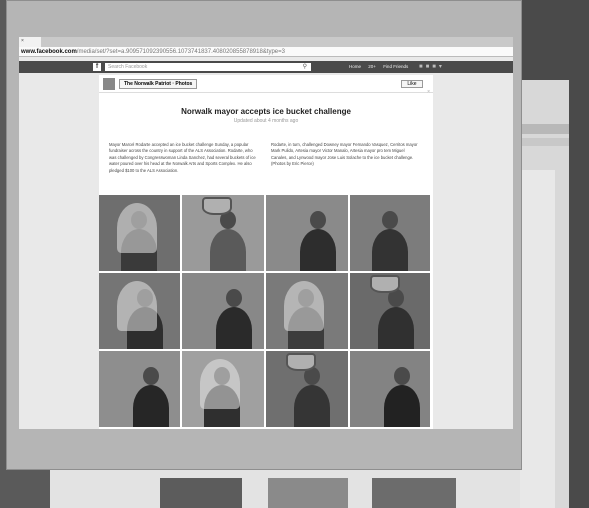 Image resolution: width=589 pixels, height=508 pixels. I want to click on browser-tab: ×, so click(30, 42).